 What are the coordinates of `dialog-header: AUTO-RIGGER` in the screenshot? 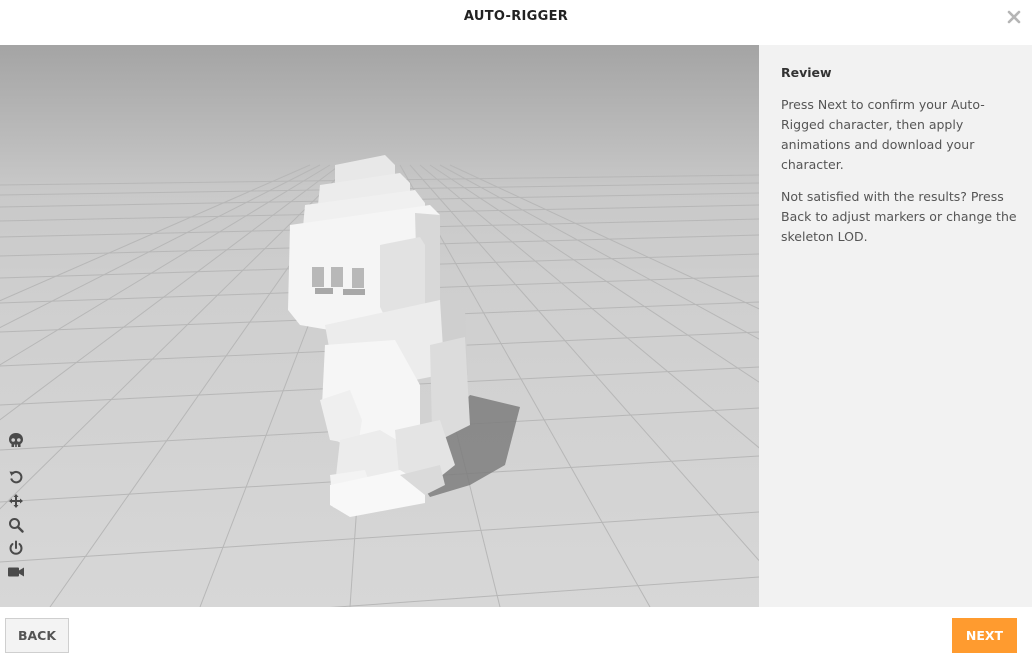 It's located at (516, 22).